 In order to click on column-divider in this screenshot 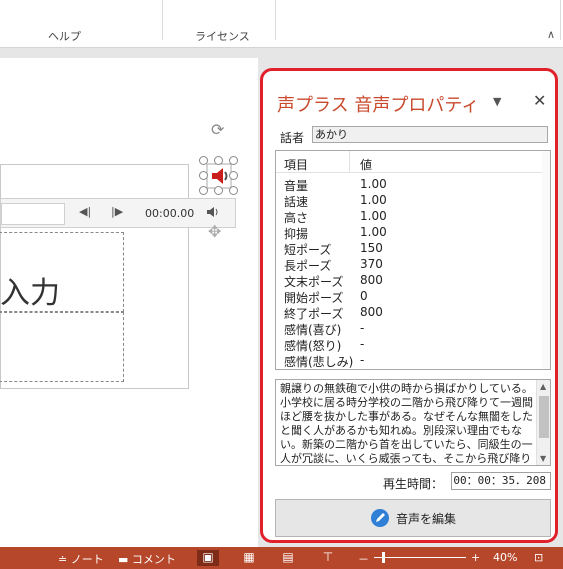, I will do `click(349, 162)`.